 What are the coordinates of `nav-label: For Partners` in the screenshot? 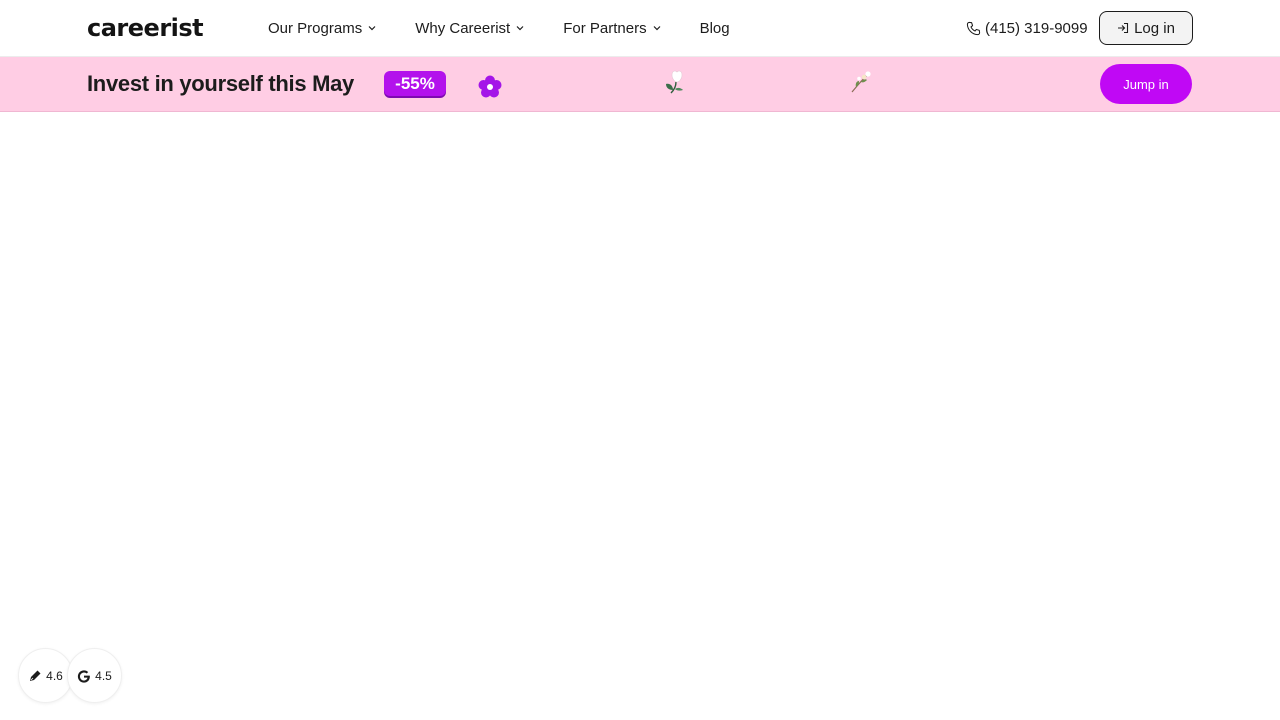 It's located at (605, 28).